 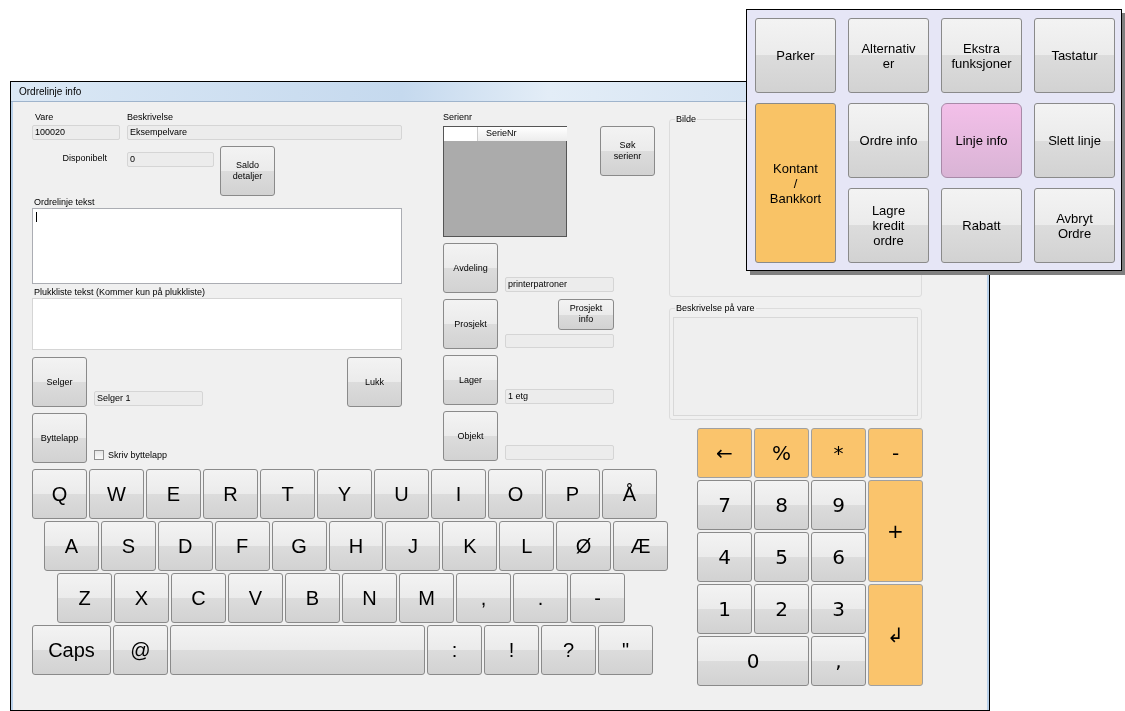 What do you see at coordinates (781, 453) in the screenshot?
I see `numpad-key: %` at bounding box center [781, 453].